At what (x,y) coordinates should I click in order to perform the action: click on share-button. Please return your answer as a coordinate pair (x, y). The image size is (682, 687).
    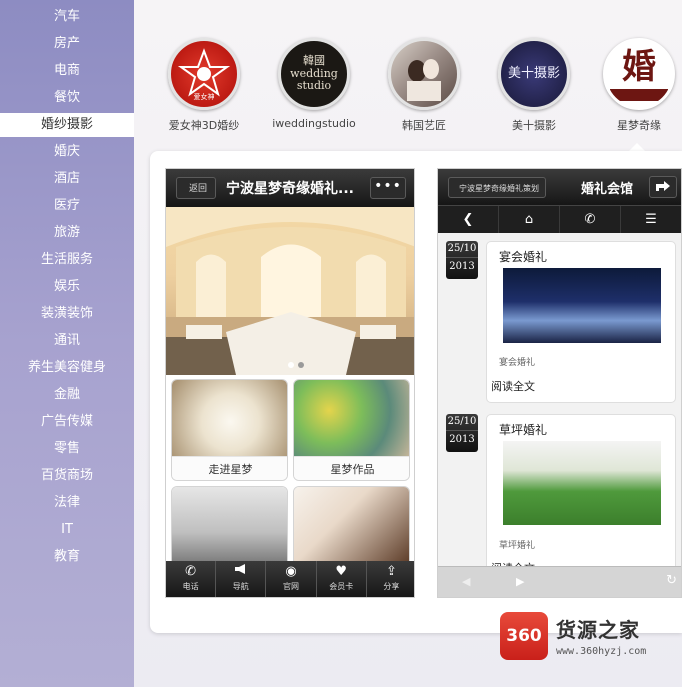
    Looking at the image, I should click on (663, 187).